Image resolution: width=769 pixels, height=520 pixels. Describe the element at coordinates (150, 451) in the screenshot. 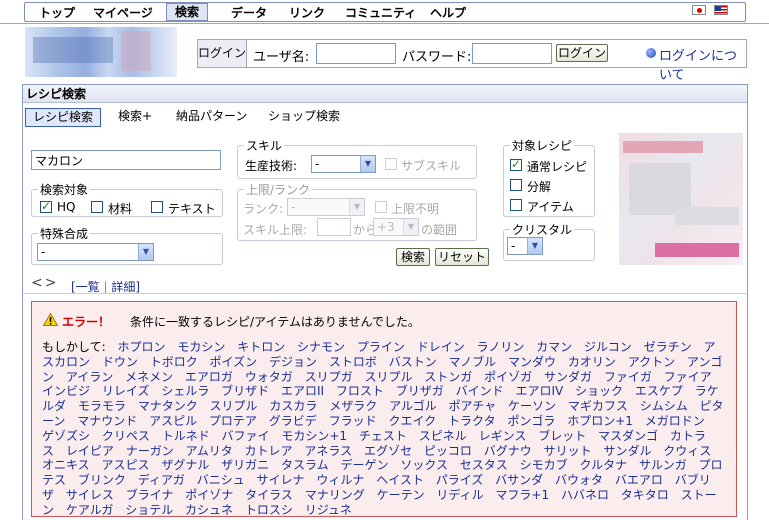

I see `suggestion-link: ナーガン` at that location.